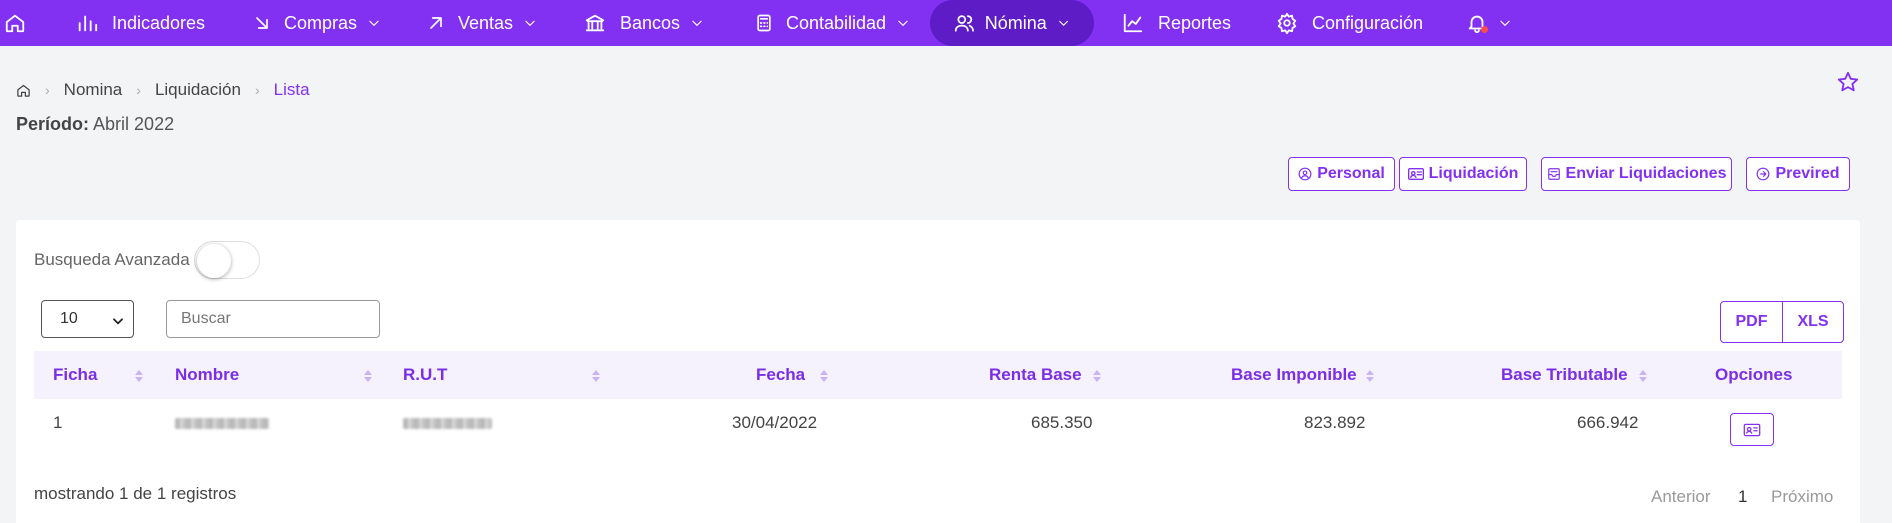  Describe the element at coordinates (1489, 23) in the screenshot. I see `notifications-button` at that location.